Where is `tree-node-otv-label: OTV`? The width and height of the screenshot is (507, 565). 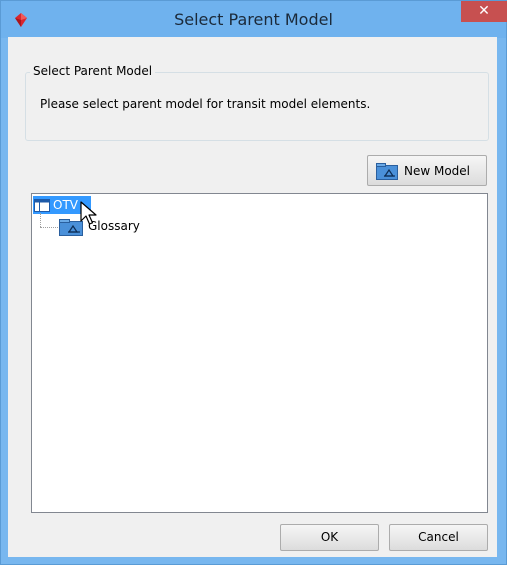 tree-node-otv-label: OTV is located at coordinates (65, 205).